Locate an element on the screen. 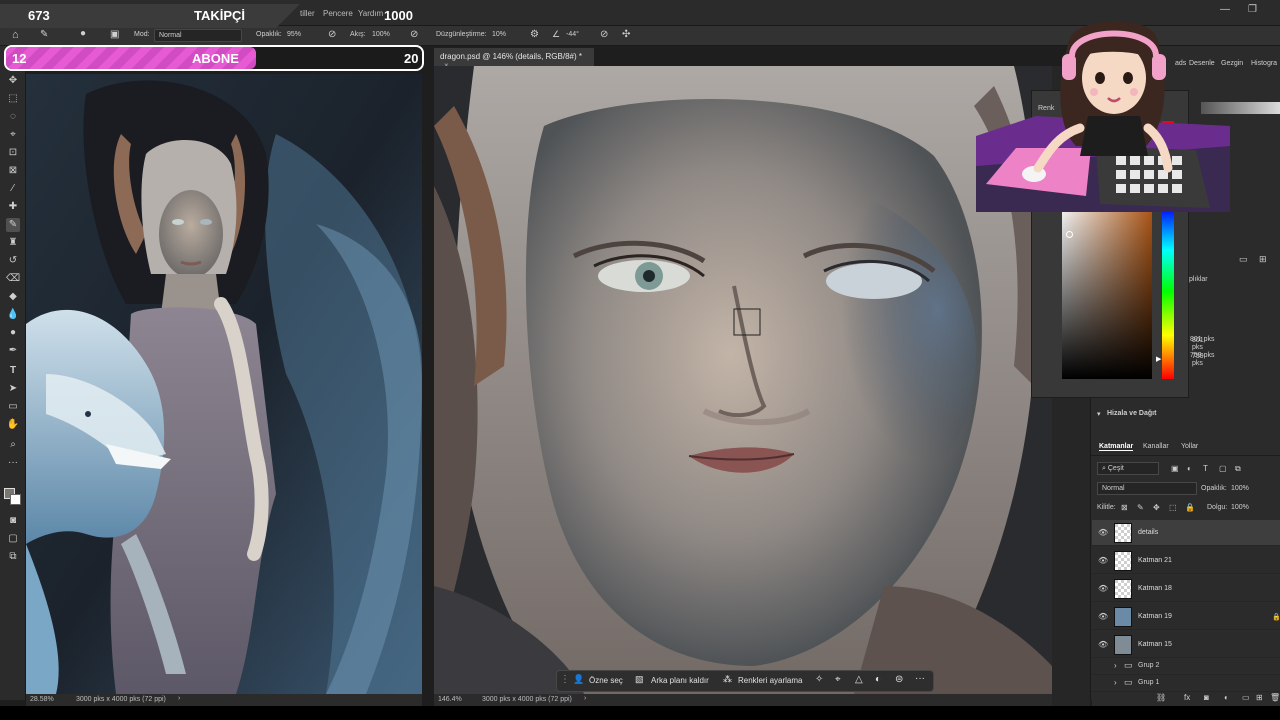 The height and width of the screenshot is (720, 1280). layer-row: 👁 Katman 15 is located at coordinates (1186, 645).